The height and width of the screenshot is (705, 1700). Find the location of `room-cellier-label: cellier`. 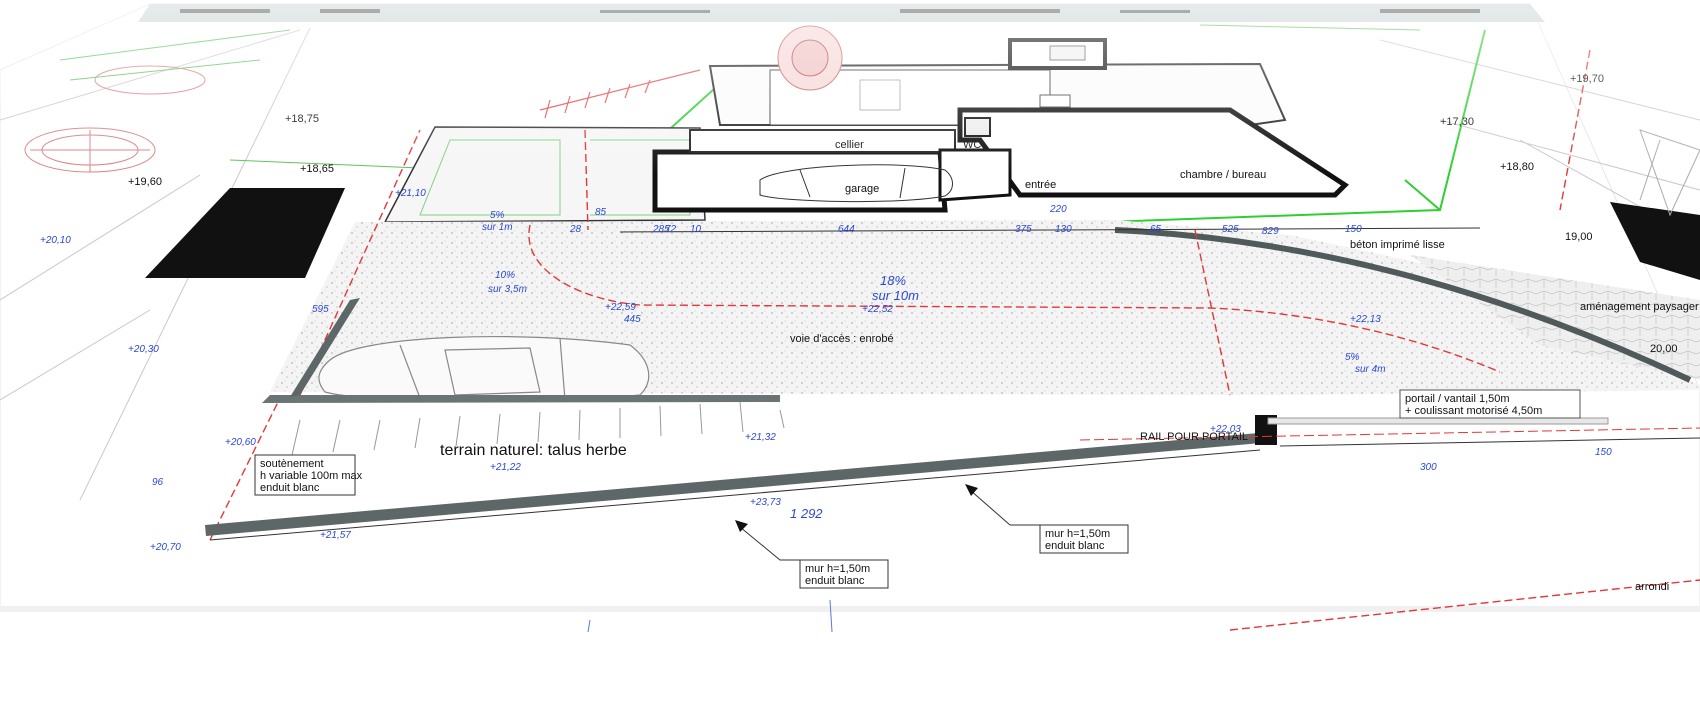

room-cellier-label: cellier is located at coordinates (849, 145).